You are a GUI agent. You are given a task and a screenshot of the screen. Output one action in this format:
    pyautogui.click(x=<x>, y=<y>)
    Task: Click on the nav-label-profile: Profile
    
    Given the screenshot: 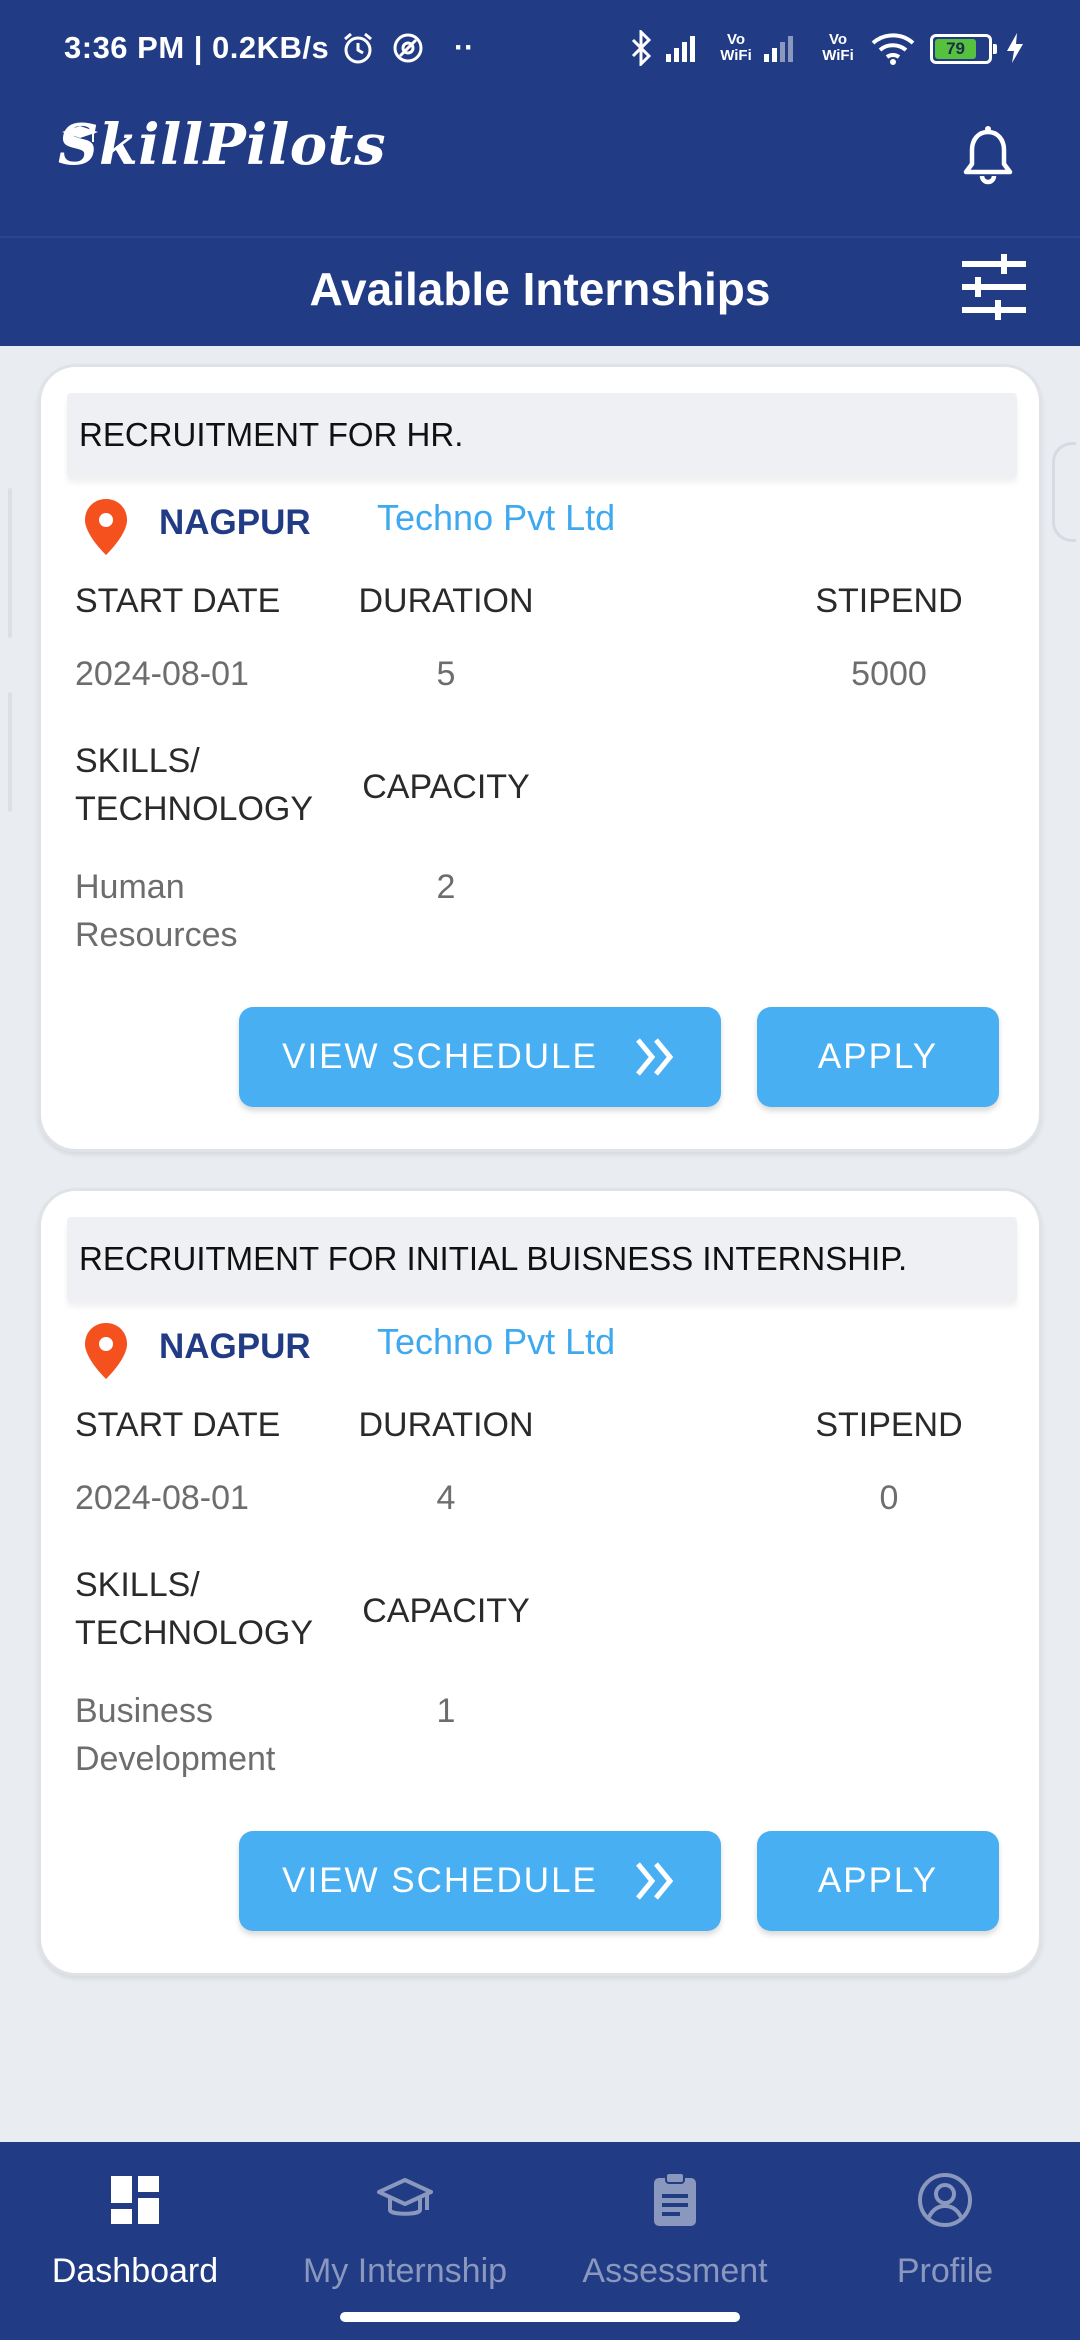 What is the action you would take?
    pyautogui.click(x=945, y=2271)
    